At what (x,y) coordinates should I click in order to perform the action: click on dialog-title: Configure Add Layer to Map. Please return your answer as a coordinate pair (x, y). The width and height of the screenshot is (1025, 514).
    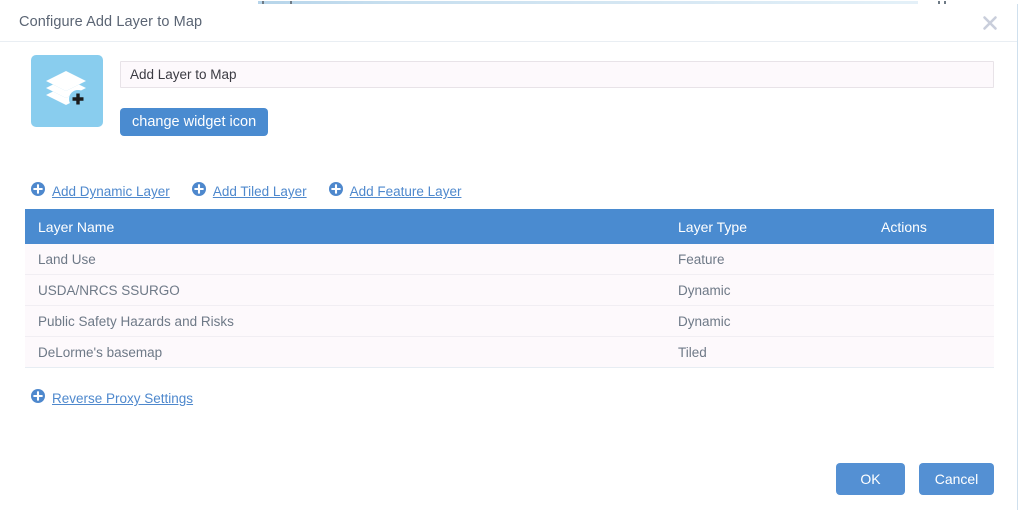
    Looking at the image, I should click on (111, 22).